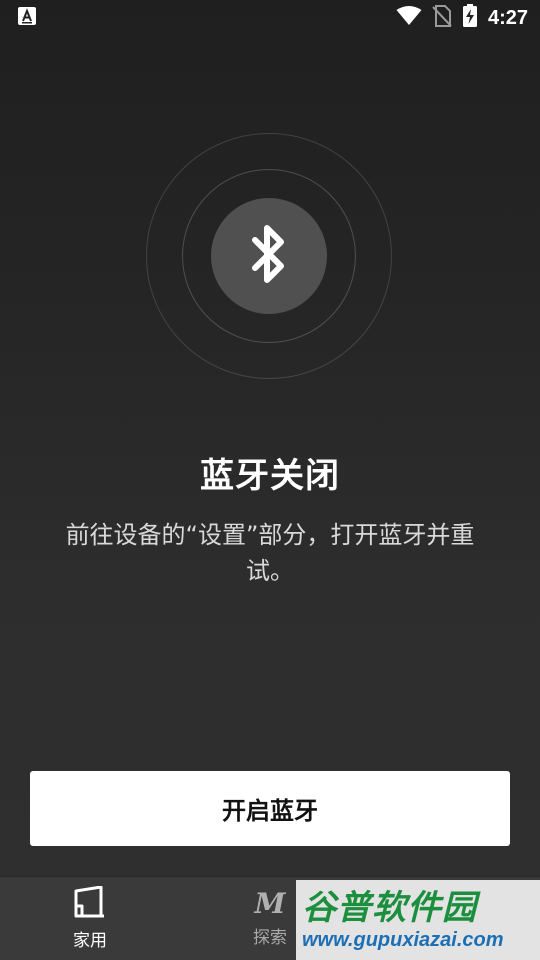  I want to click on bluetooth-core, so click(269, 256).